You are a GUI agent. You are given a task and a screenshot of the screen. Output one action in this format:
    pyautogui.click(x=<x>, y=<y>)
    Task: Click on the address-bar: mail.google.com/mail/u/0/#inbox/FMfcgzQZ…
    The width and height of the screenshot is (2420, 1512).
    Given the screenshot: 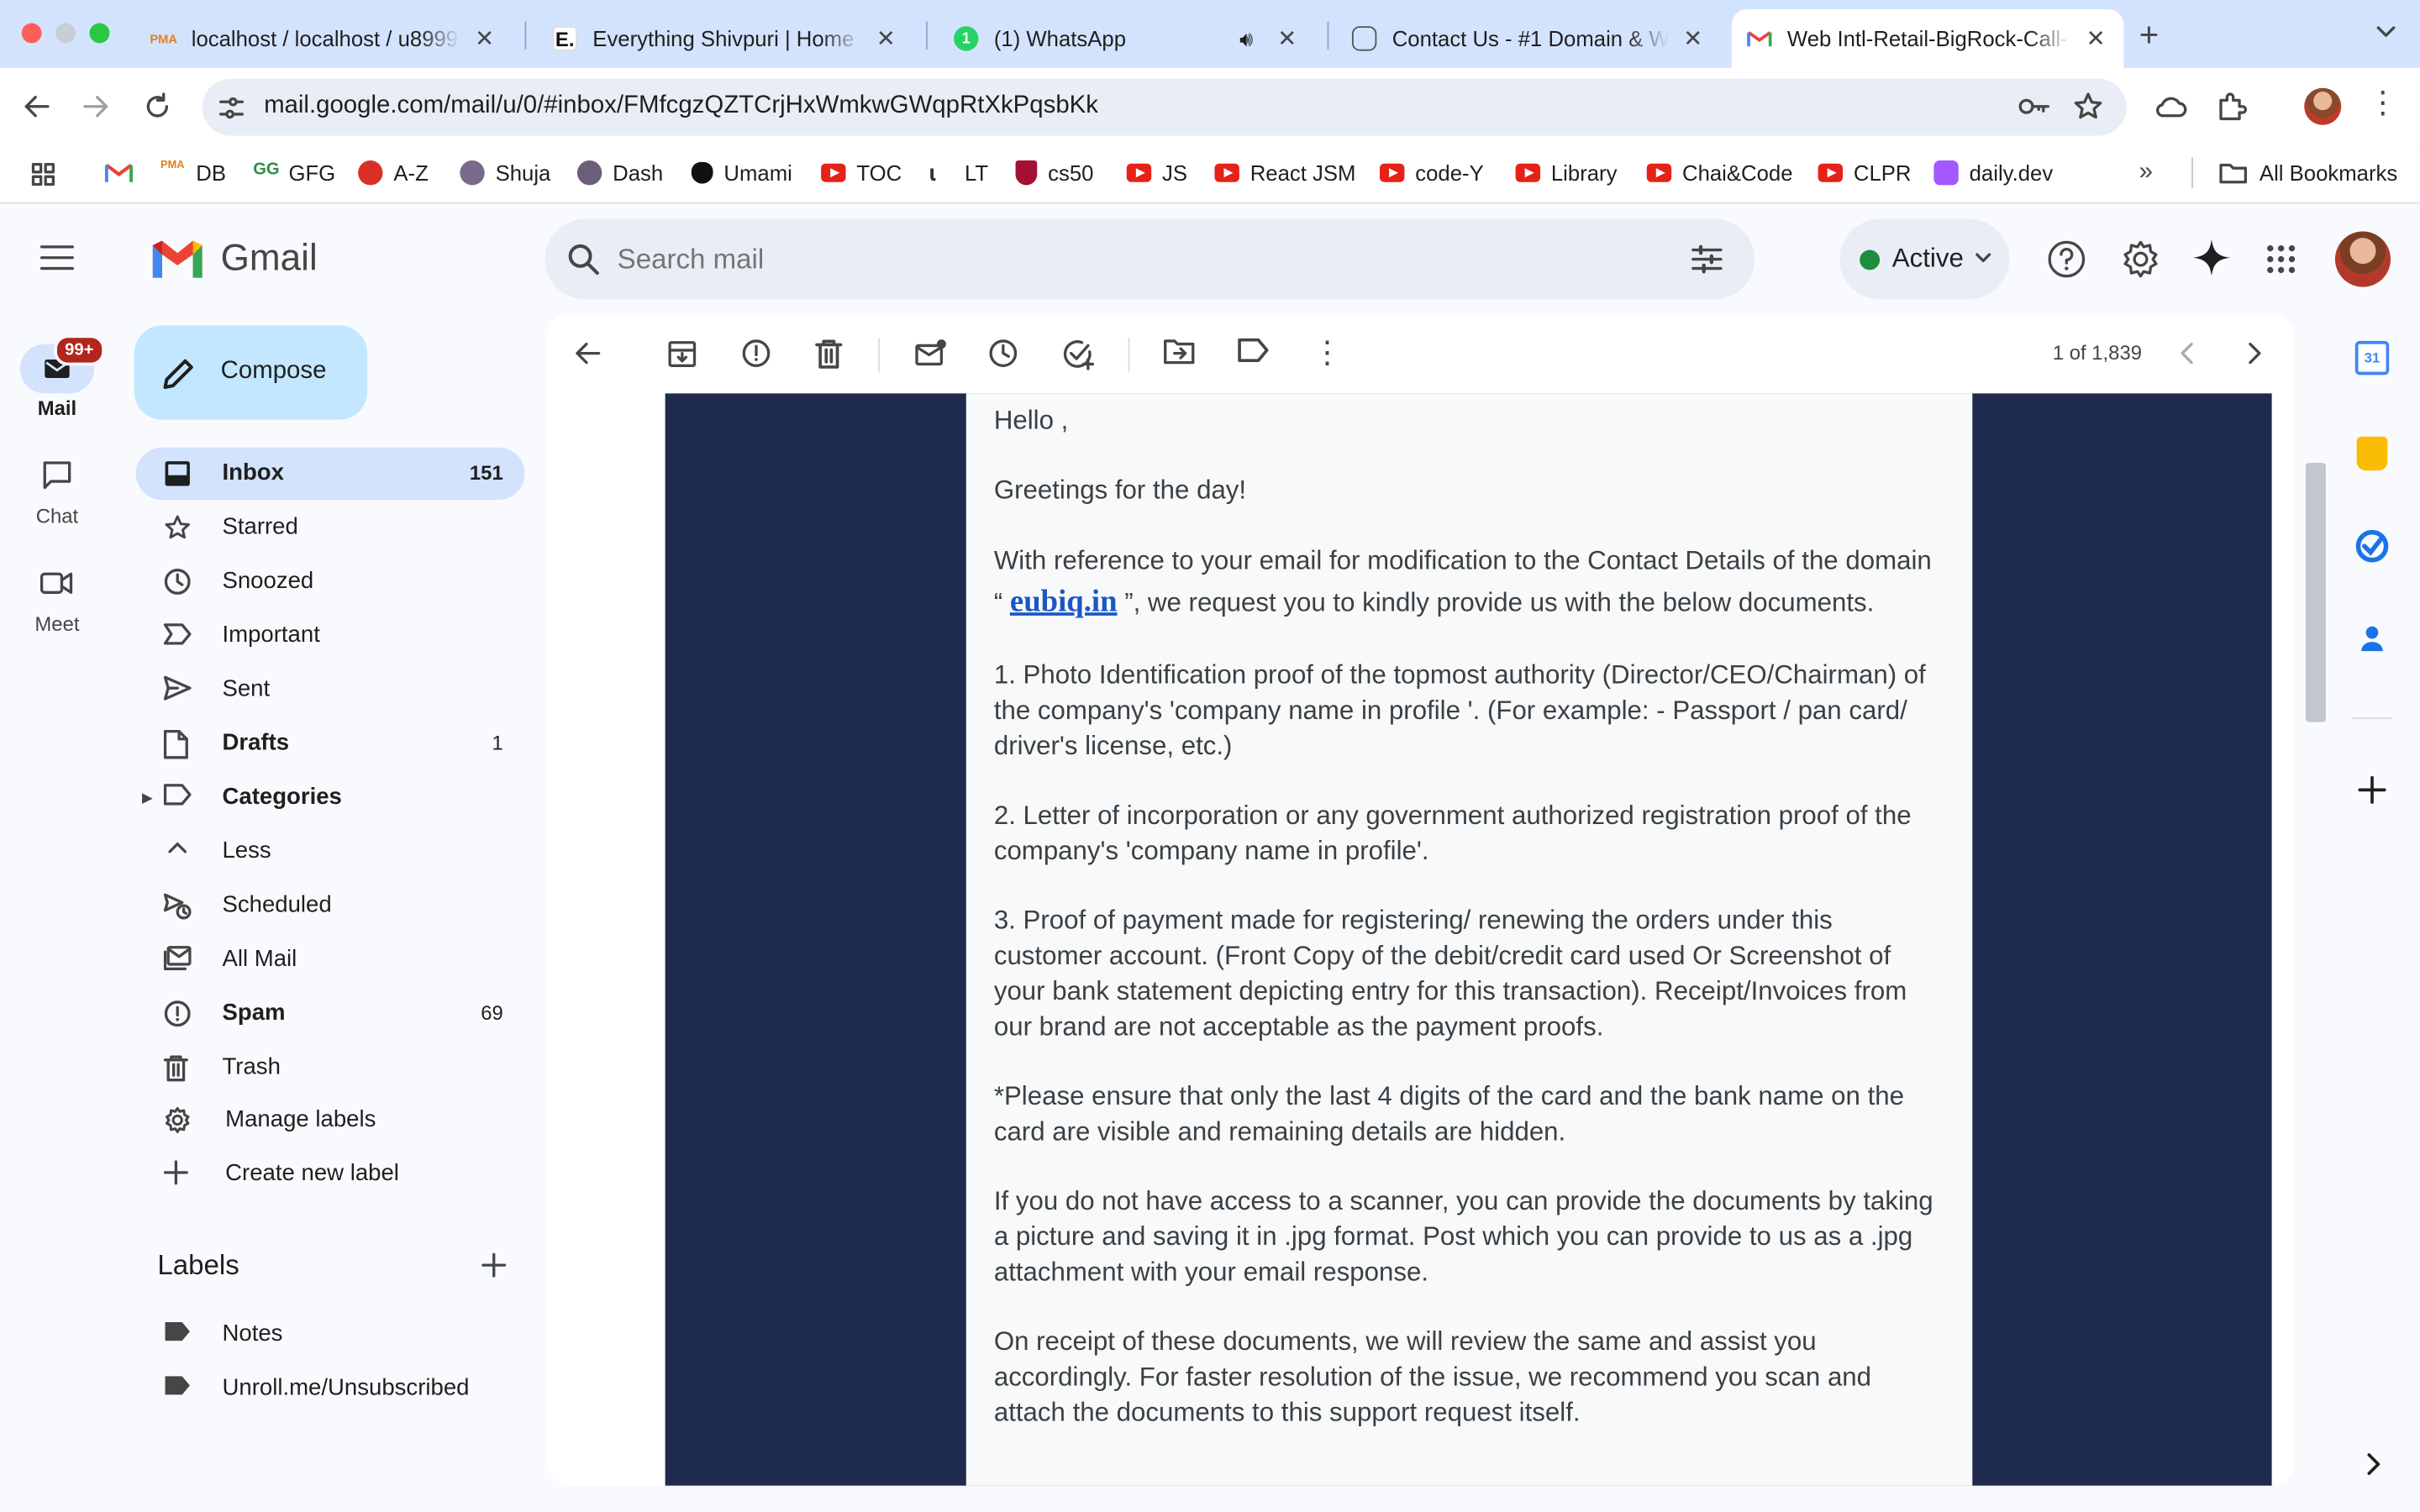 What is the action you would take?
    pyautogui.click(x=1164, y=107)
    